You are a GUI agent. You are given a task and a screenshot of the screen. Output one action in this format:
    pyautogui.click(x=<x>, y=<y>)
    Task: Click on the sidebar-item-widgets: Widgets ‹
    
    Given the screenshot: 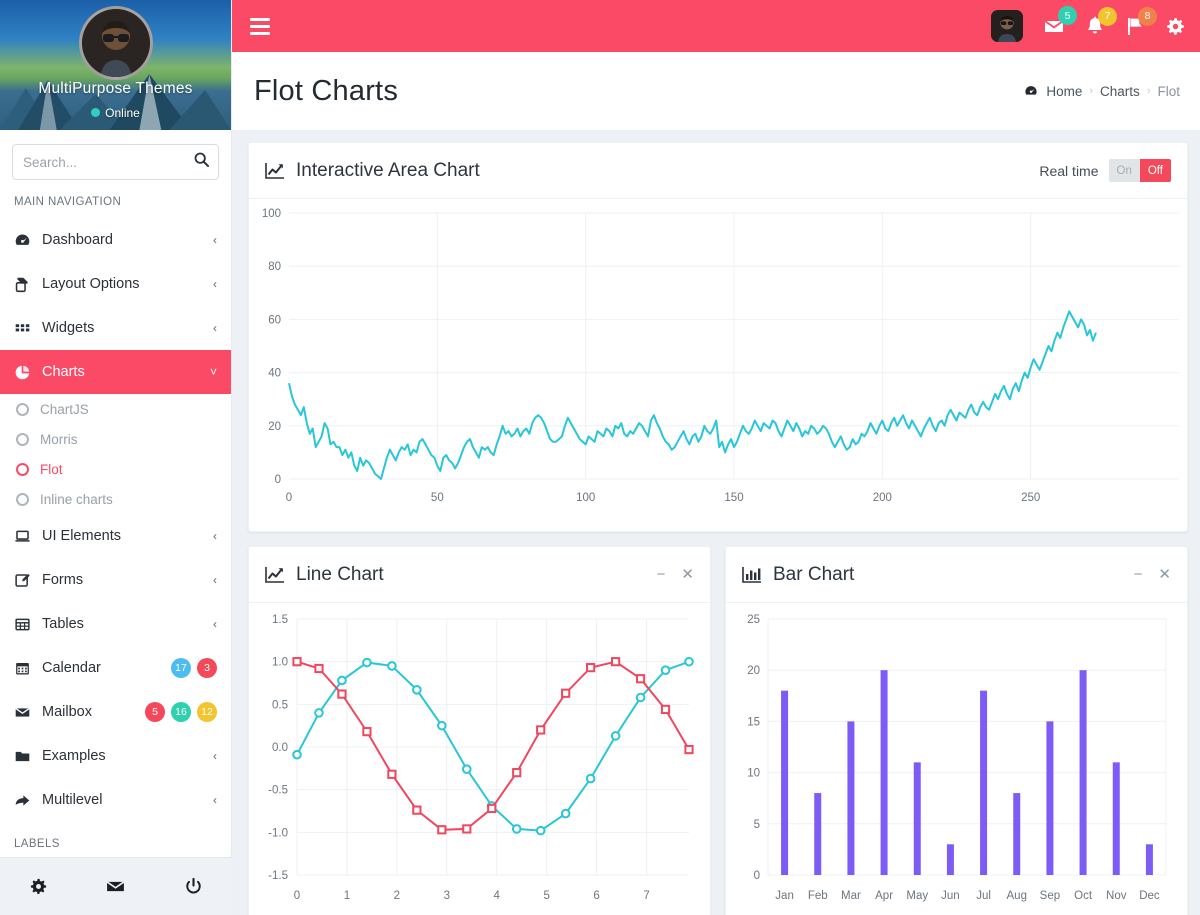 What is the action you would take?
    pyautogui.click(x=115, y=328)
    